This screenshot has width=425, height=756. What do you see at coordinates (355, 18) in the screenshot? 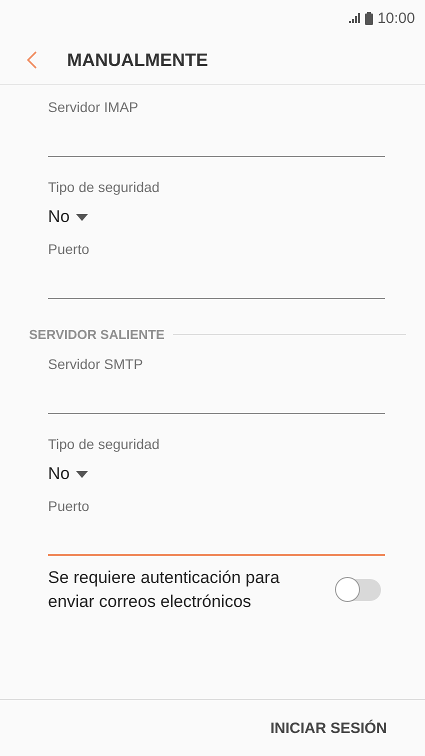
I see `signal-icon` at bounding box center [355, 18].